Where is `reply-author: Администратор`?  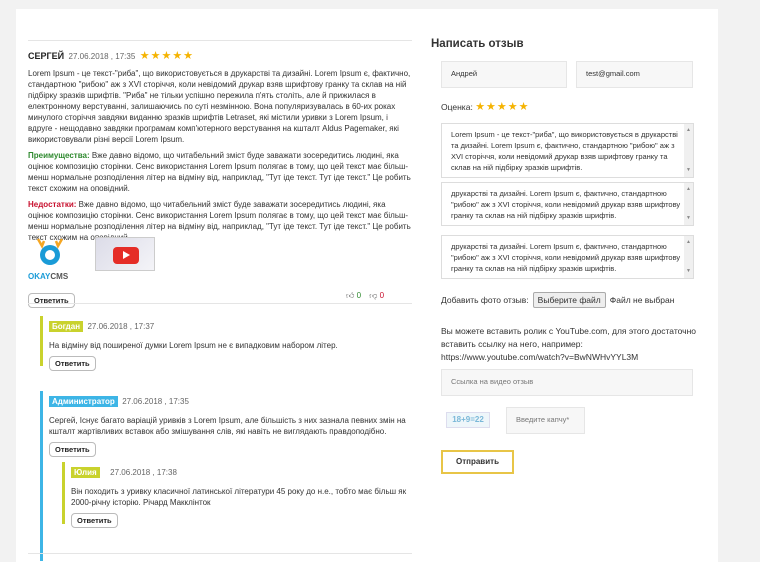
reply-author: Администратор is located at coordinates (83, 401).